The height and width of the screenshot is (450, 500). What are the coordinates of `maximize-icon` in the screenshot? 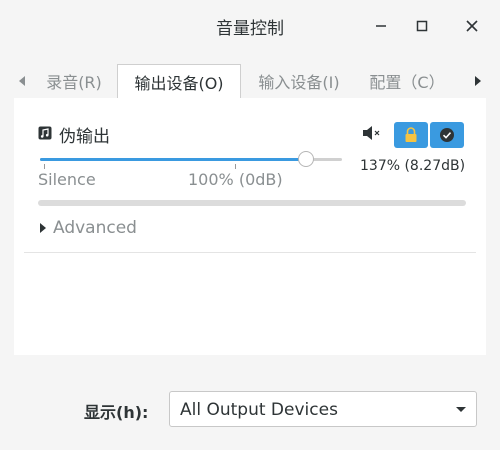 It's located at (422, 26).